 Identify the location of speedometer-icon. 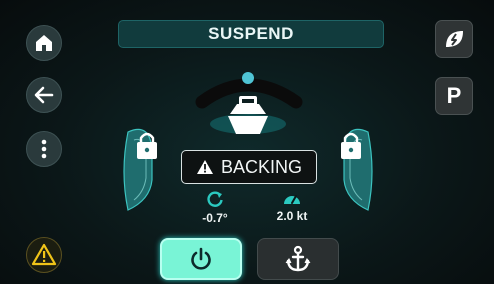
(292, 199).